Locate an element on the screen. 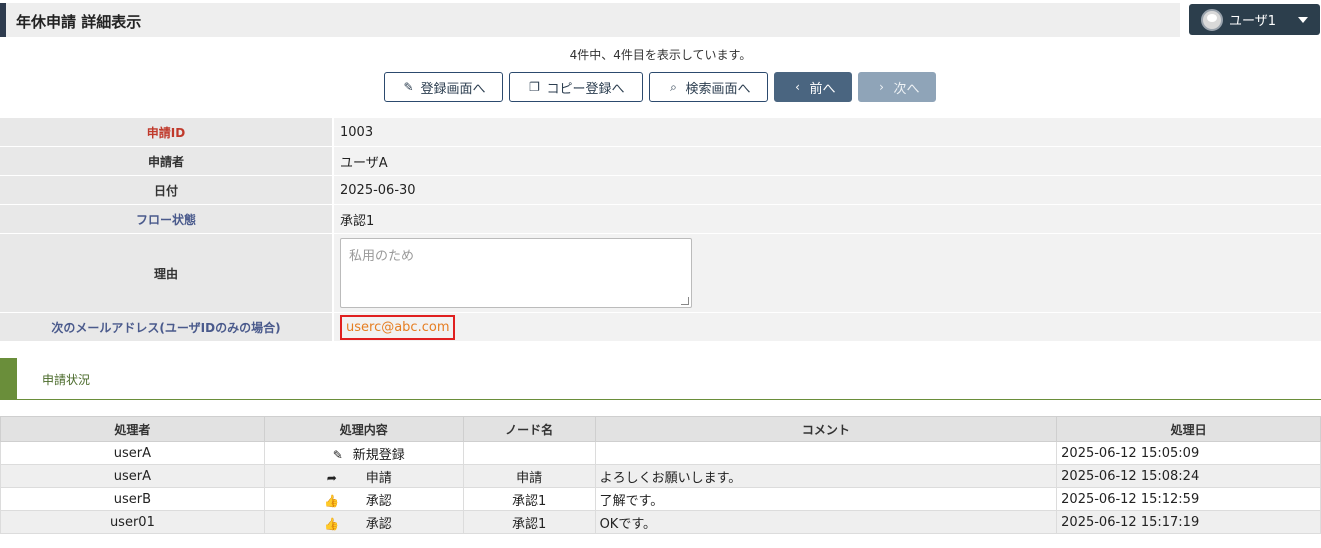 Image resolution: width=1321 pixels, height=548 pixels. chevron-left-icon: ‹ is located at coordinates (797, 87).